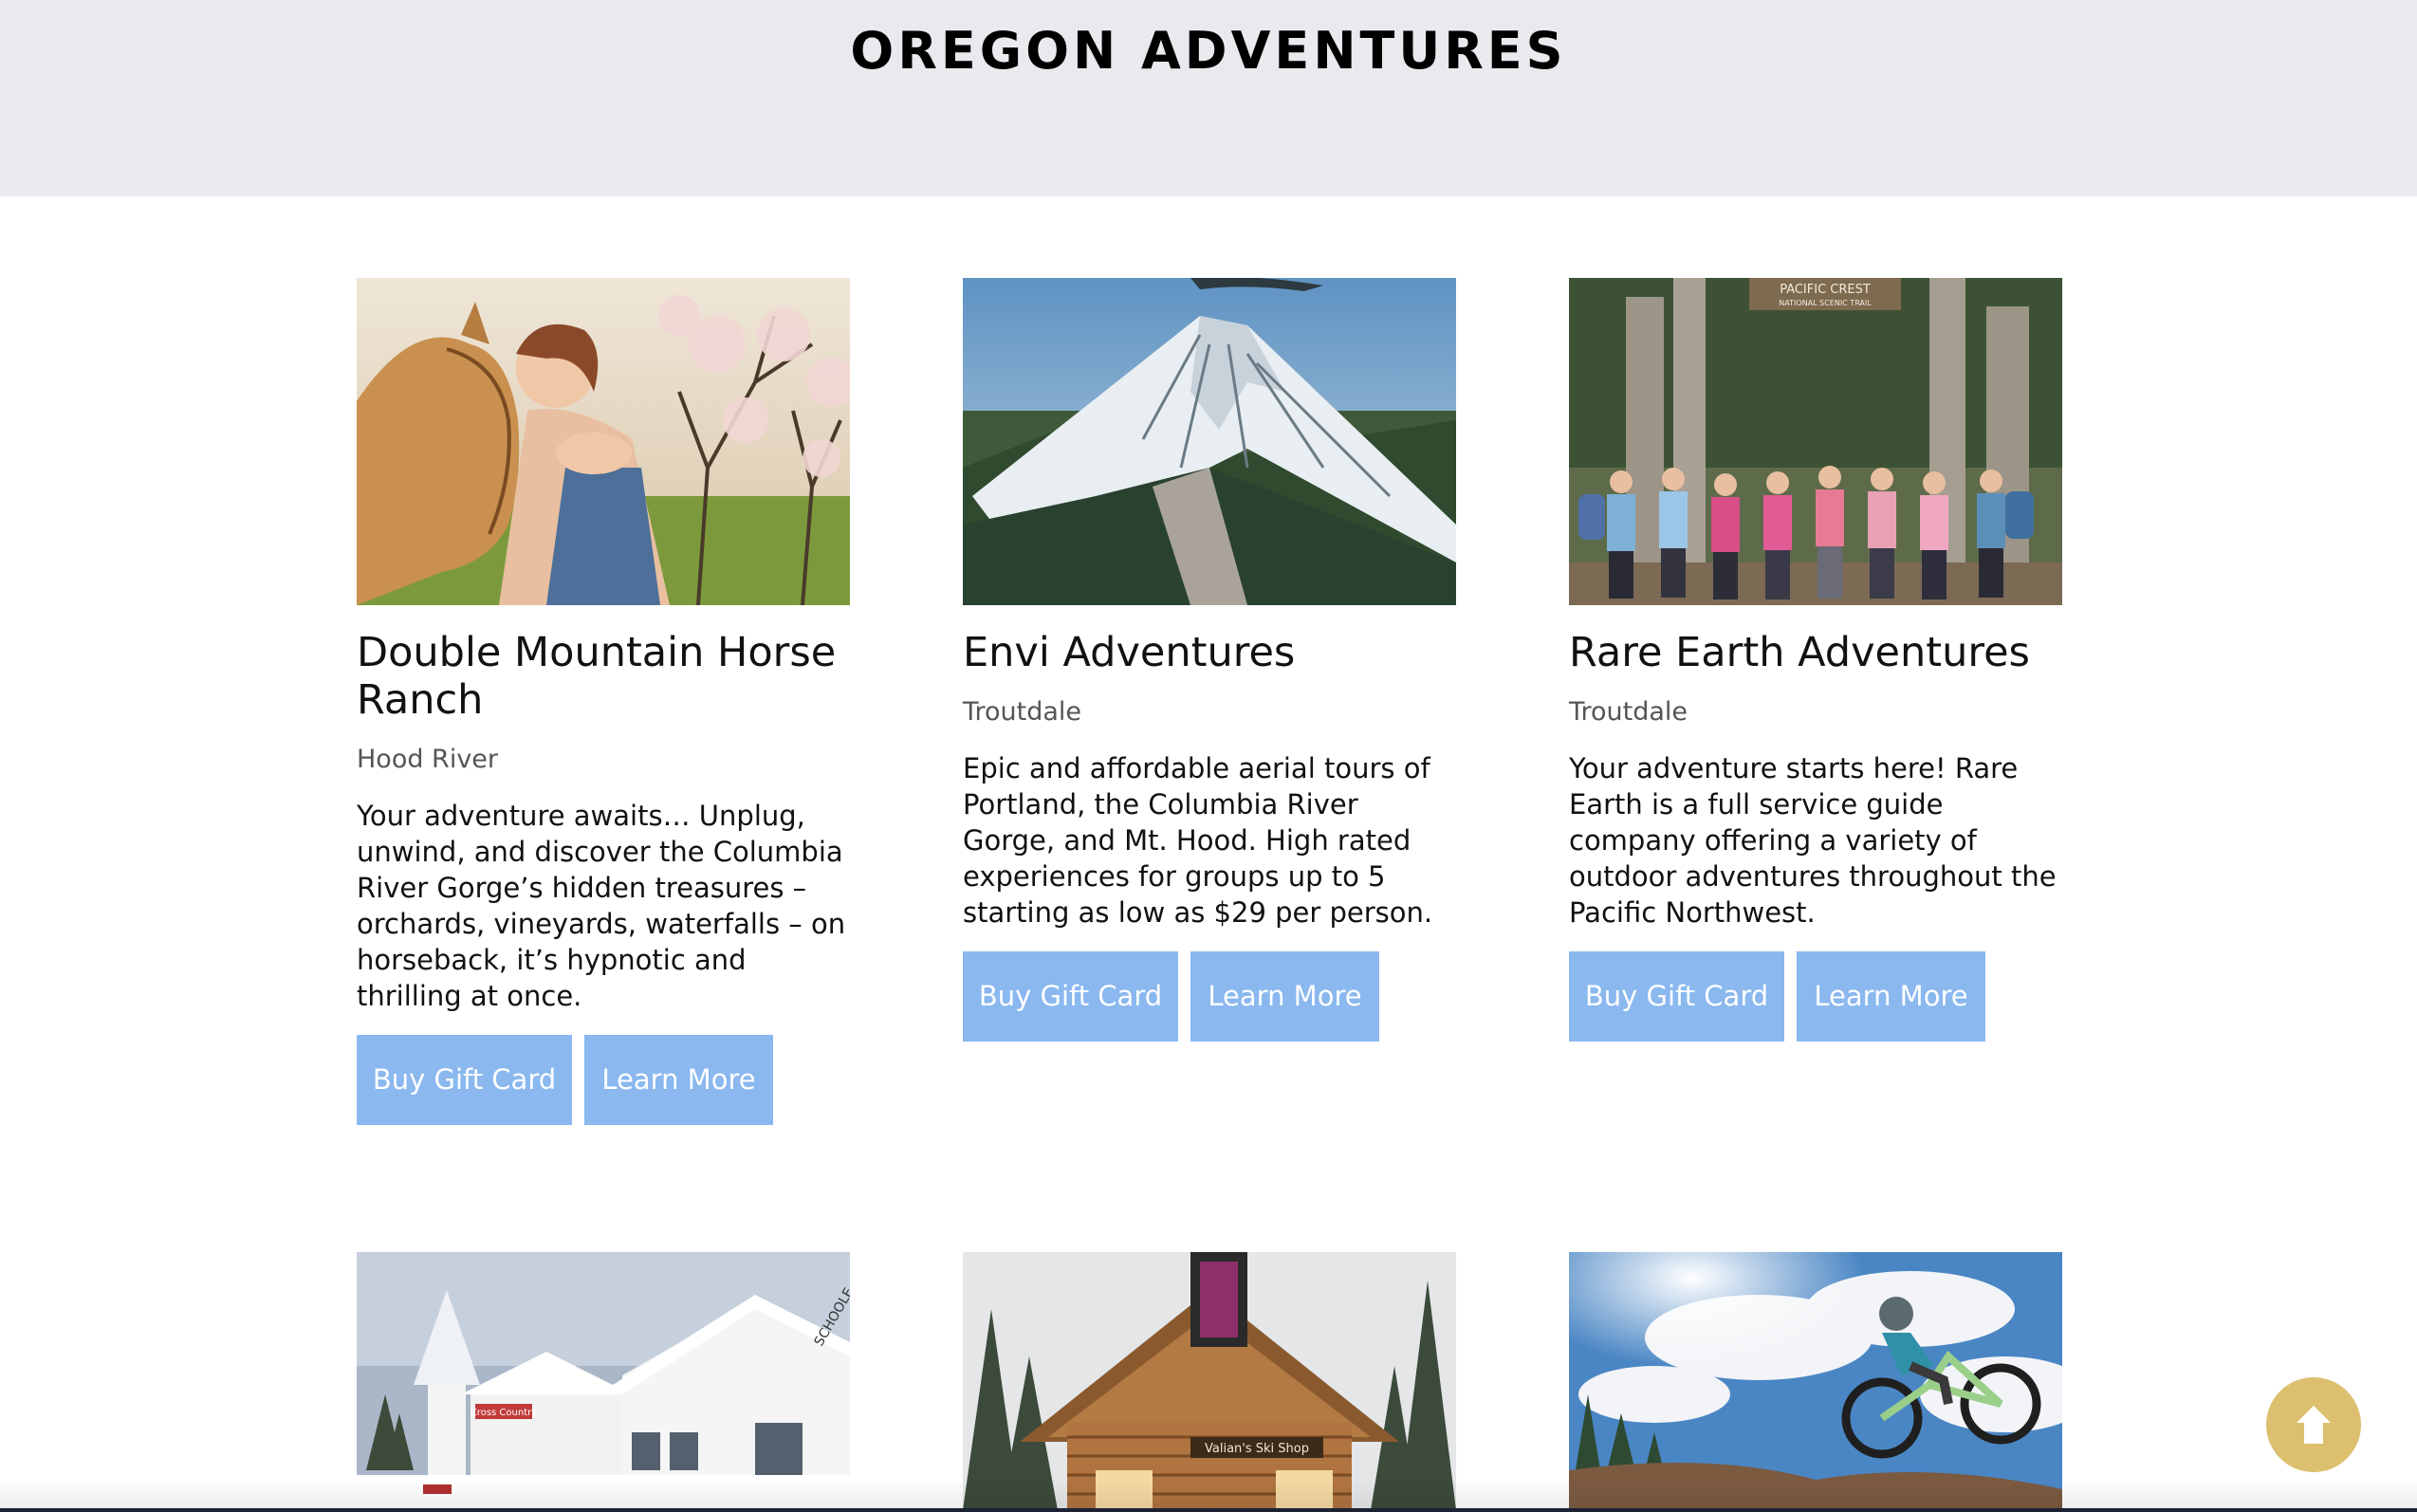  I want to click on mountain-aerial-photo, so click(1210, 441).